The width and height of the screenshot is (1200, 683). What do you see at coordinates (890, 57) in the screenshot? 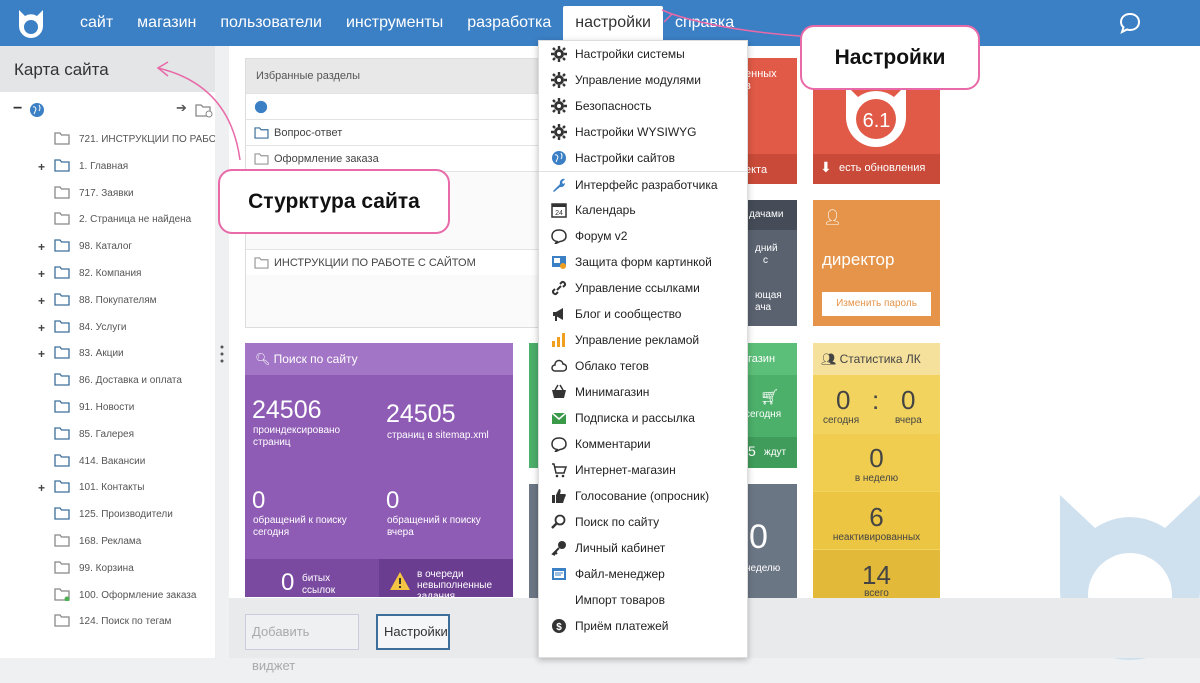
I see `callout-settings: Настройки` at bounding box center [890, 57].